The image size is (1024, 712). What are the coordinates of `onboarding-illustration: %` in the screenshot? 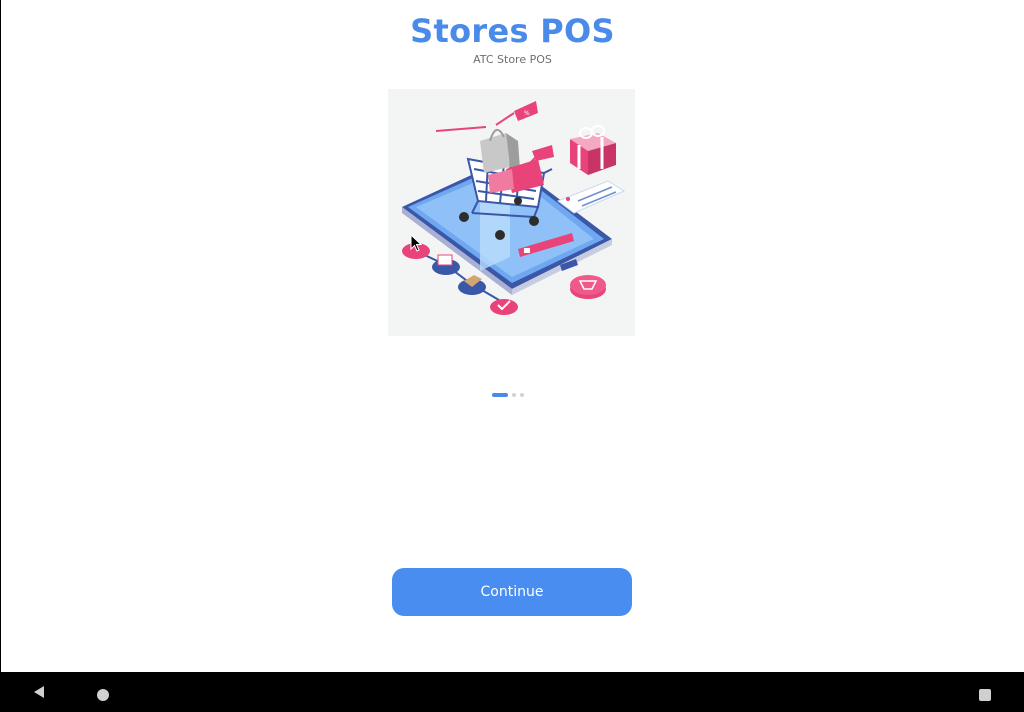 It's located at (511, 212).